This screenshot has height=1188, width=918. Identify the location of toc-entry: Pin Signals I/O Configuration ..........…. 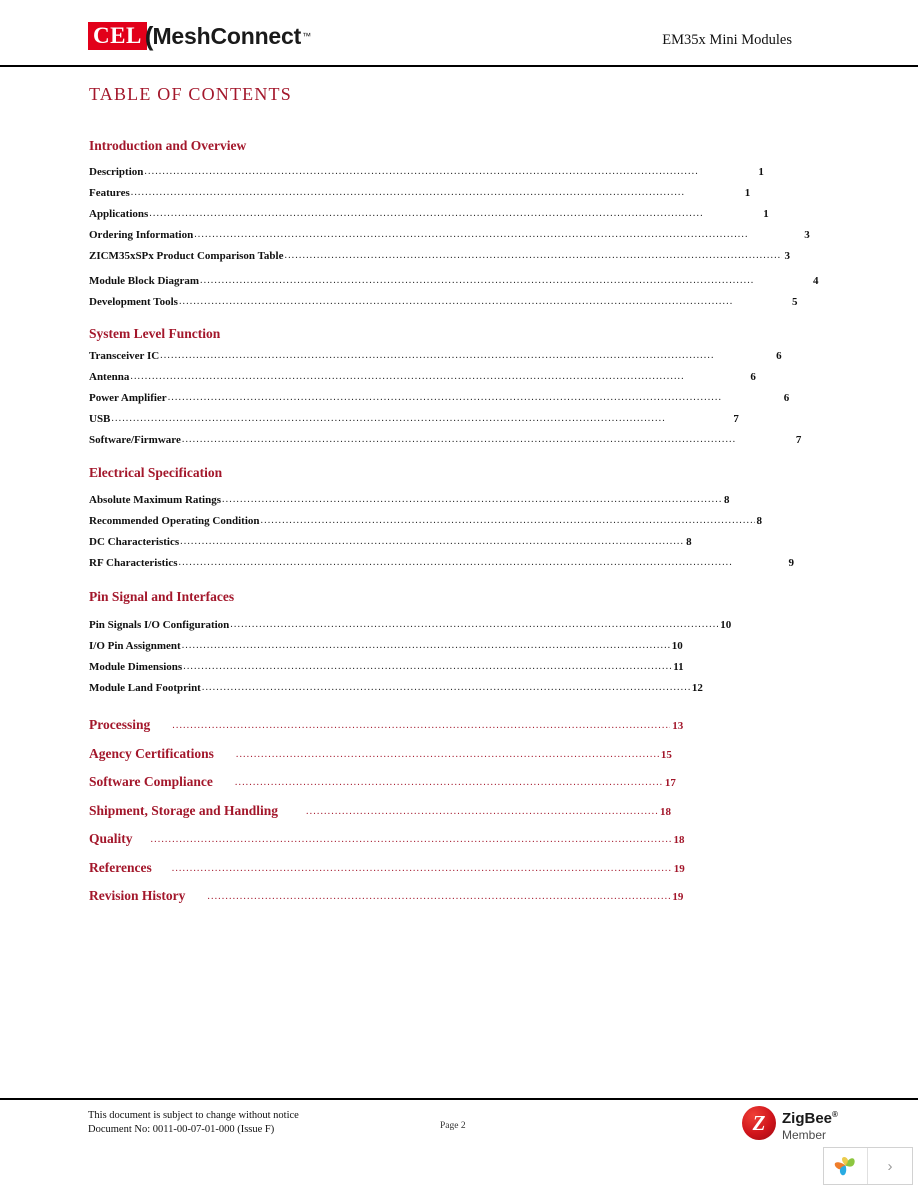
(459, 629).